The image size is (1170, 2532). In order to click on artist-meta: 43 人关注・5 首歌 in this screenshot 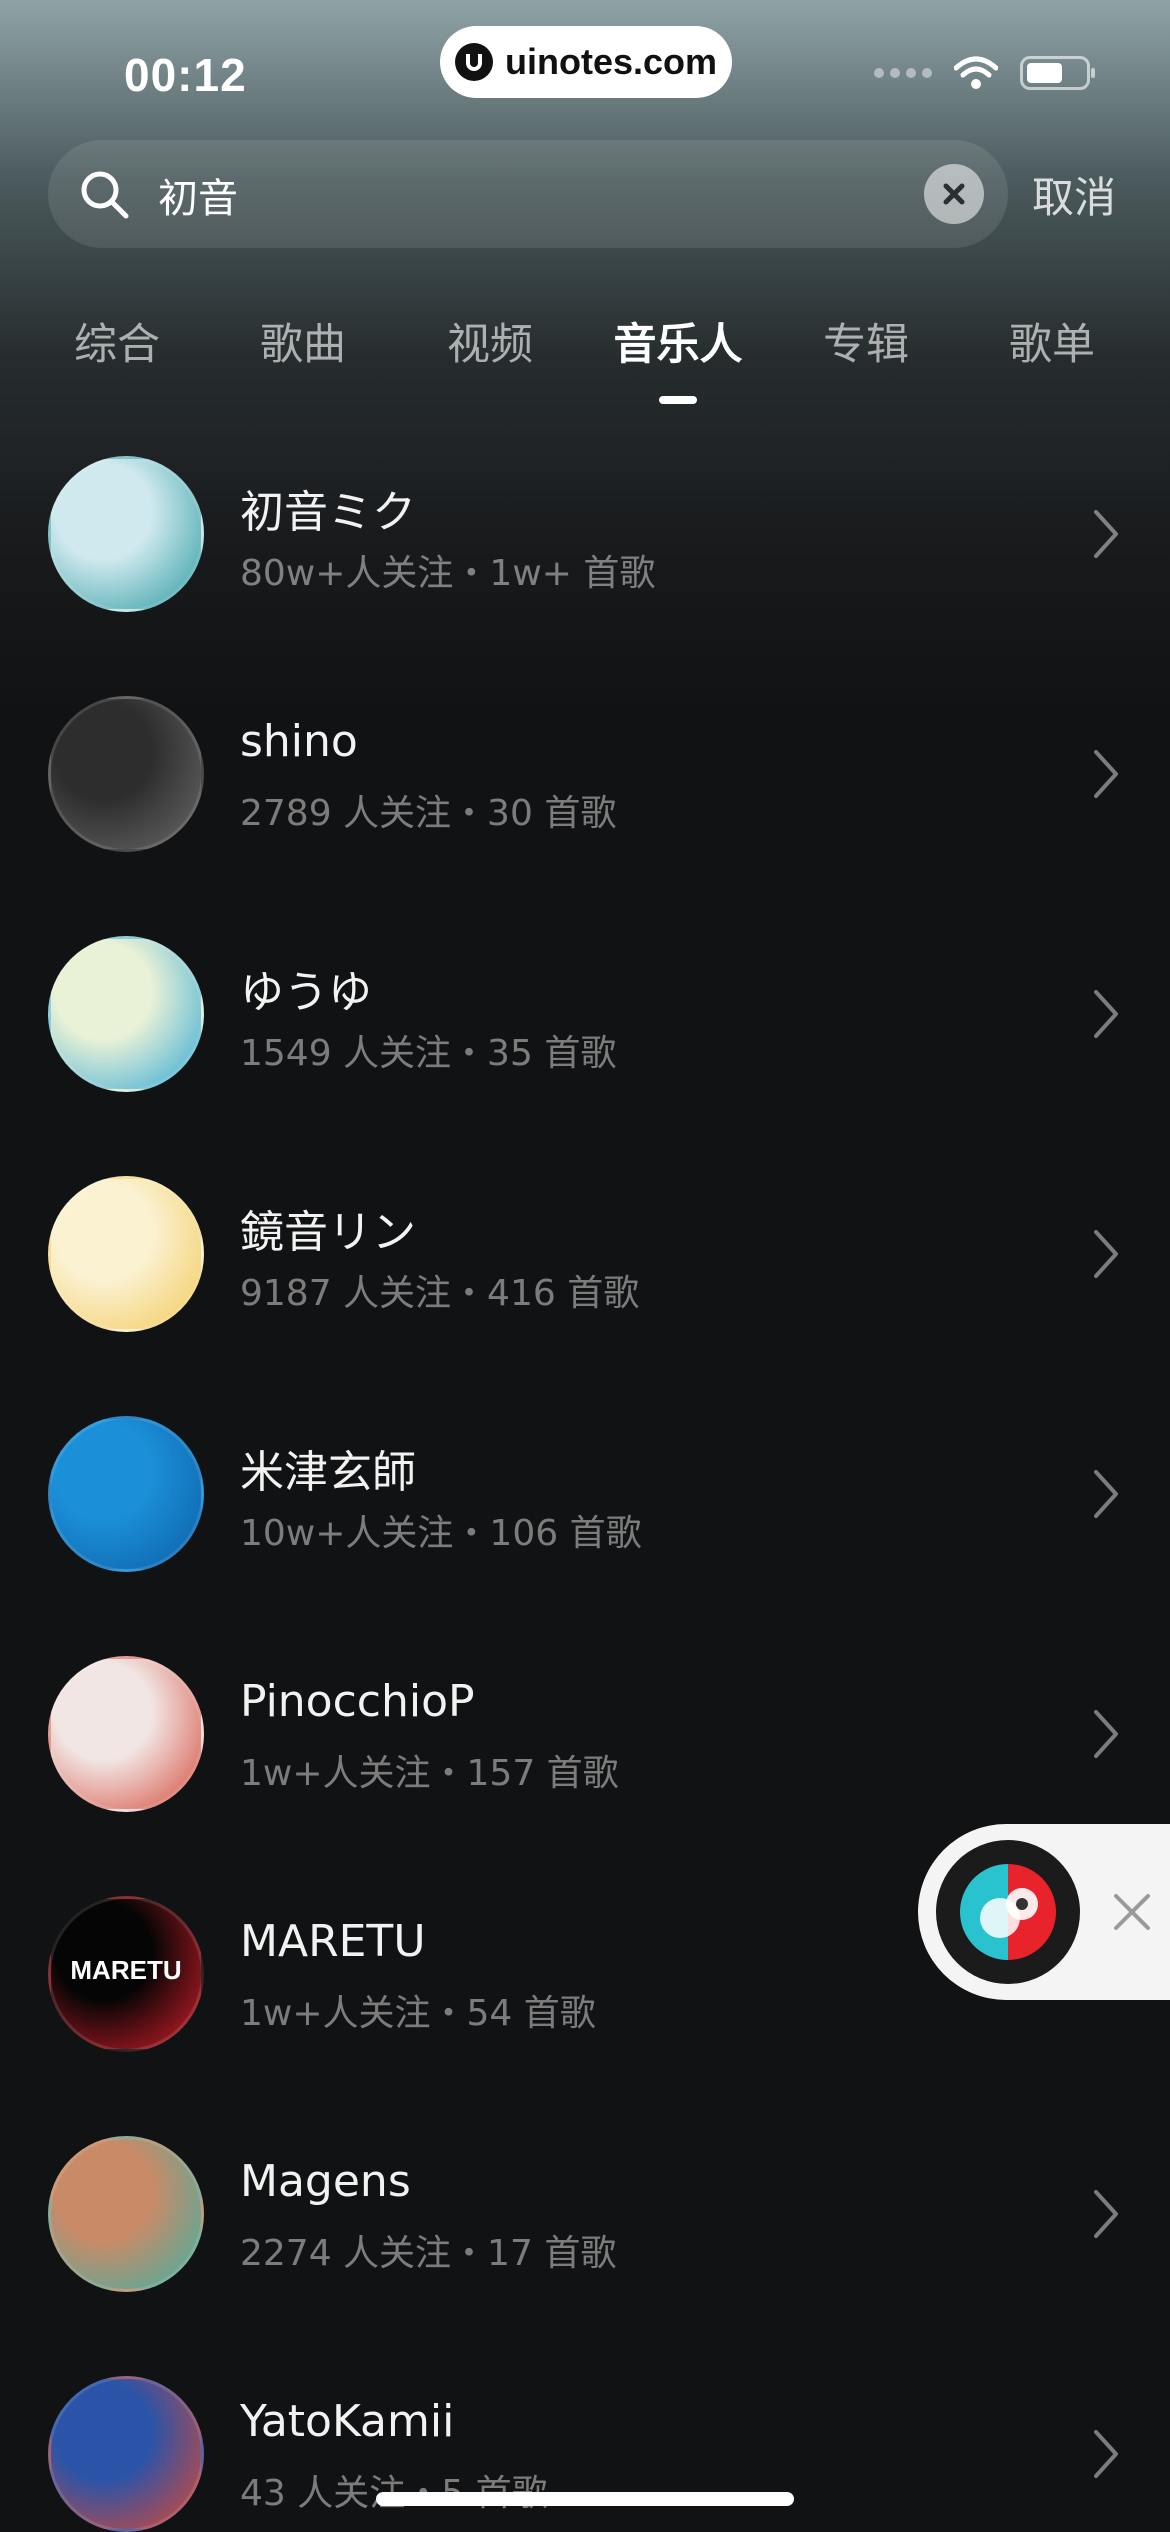, I will do `click(394, 2493)`.